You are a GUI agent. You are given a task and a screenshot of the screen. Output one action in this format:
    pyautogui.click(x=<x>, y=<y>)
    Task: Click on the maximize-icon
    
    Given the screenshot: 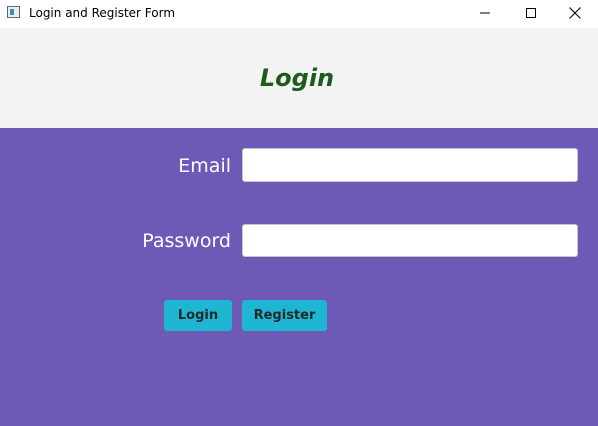 What is the action you would take?
    pyautogui.click(x=531, y=13)
    